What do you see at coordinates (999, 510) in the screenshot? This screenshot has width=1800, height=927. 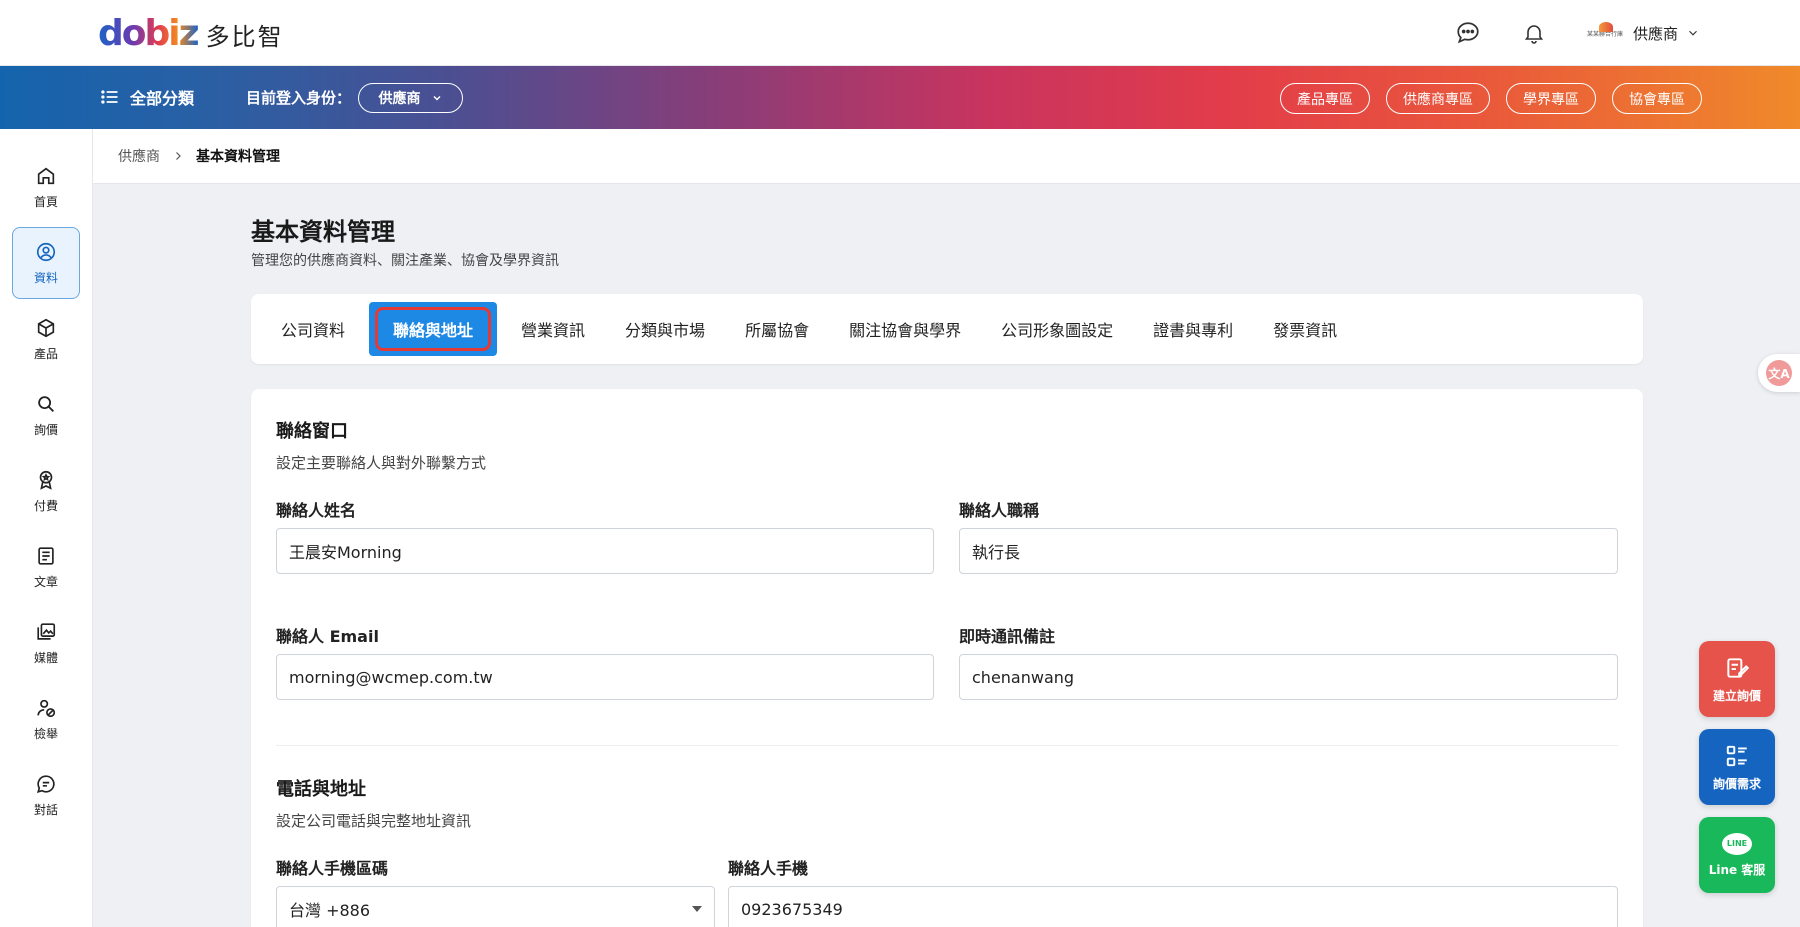 I see `contact-title-label: 聯絡人職稱` at bounding box center [999, 510].